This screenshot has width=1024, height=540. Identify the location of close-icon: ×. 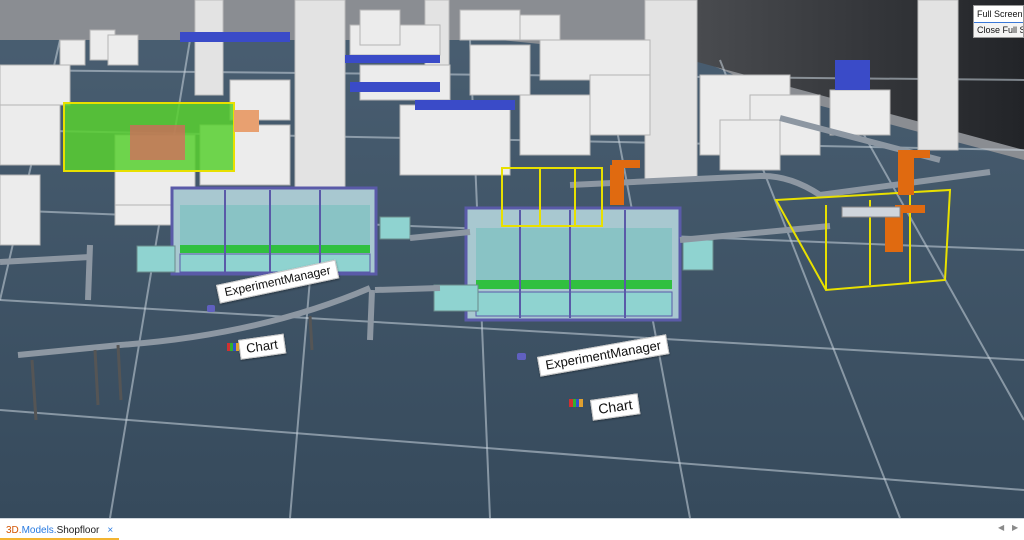
(110, 530).